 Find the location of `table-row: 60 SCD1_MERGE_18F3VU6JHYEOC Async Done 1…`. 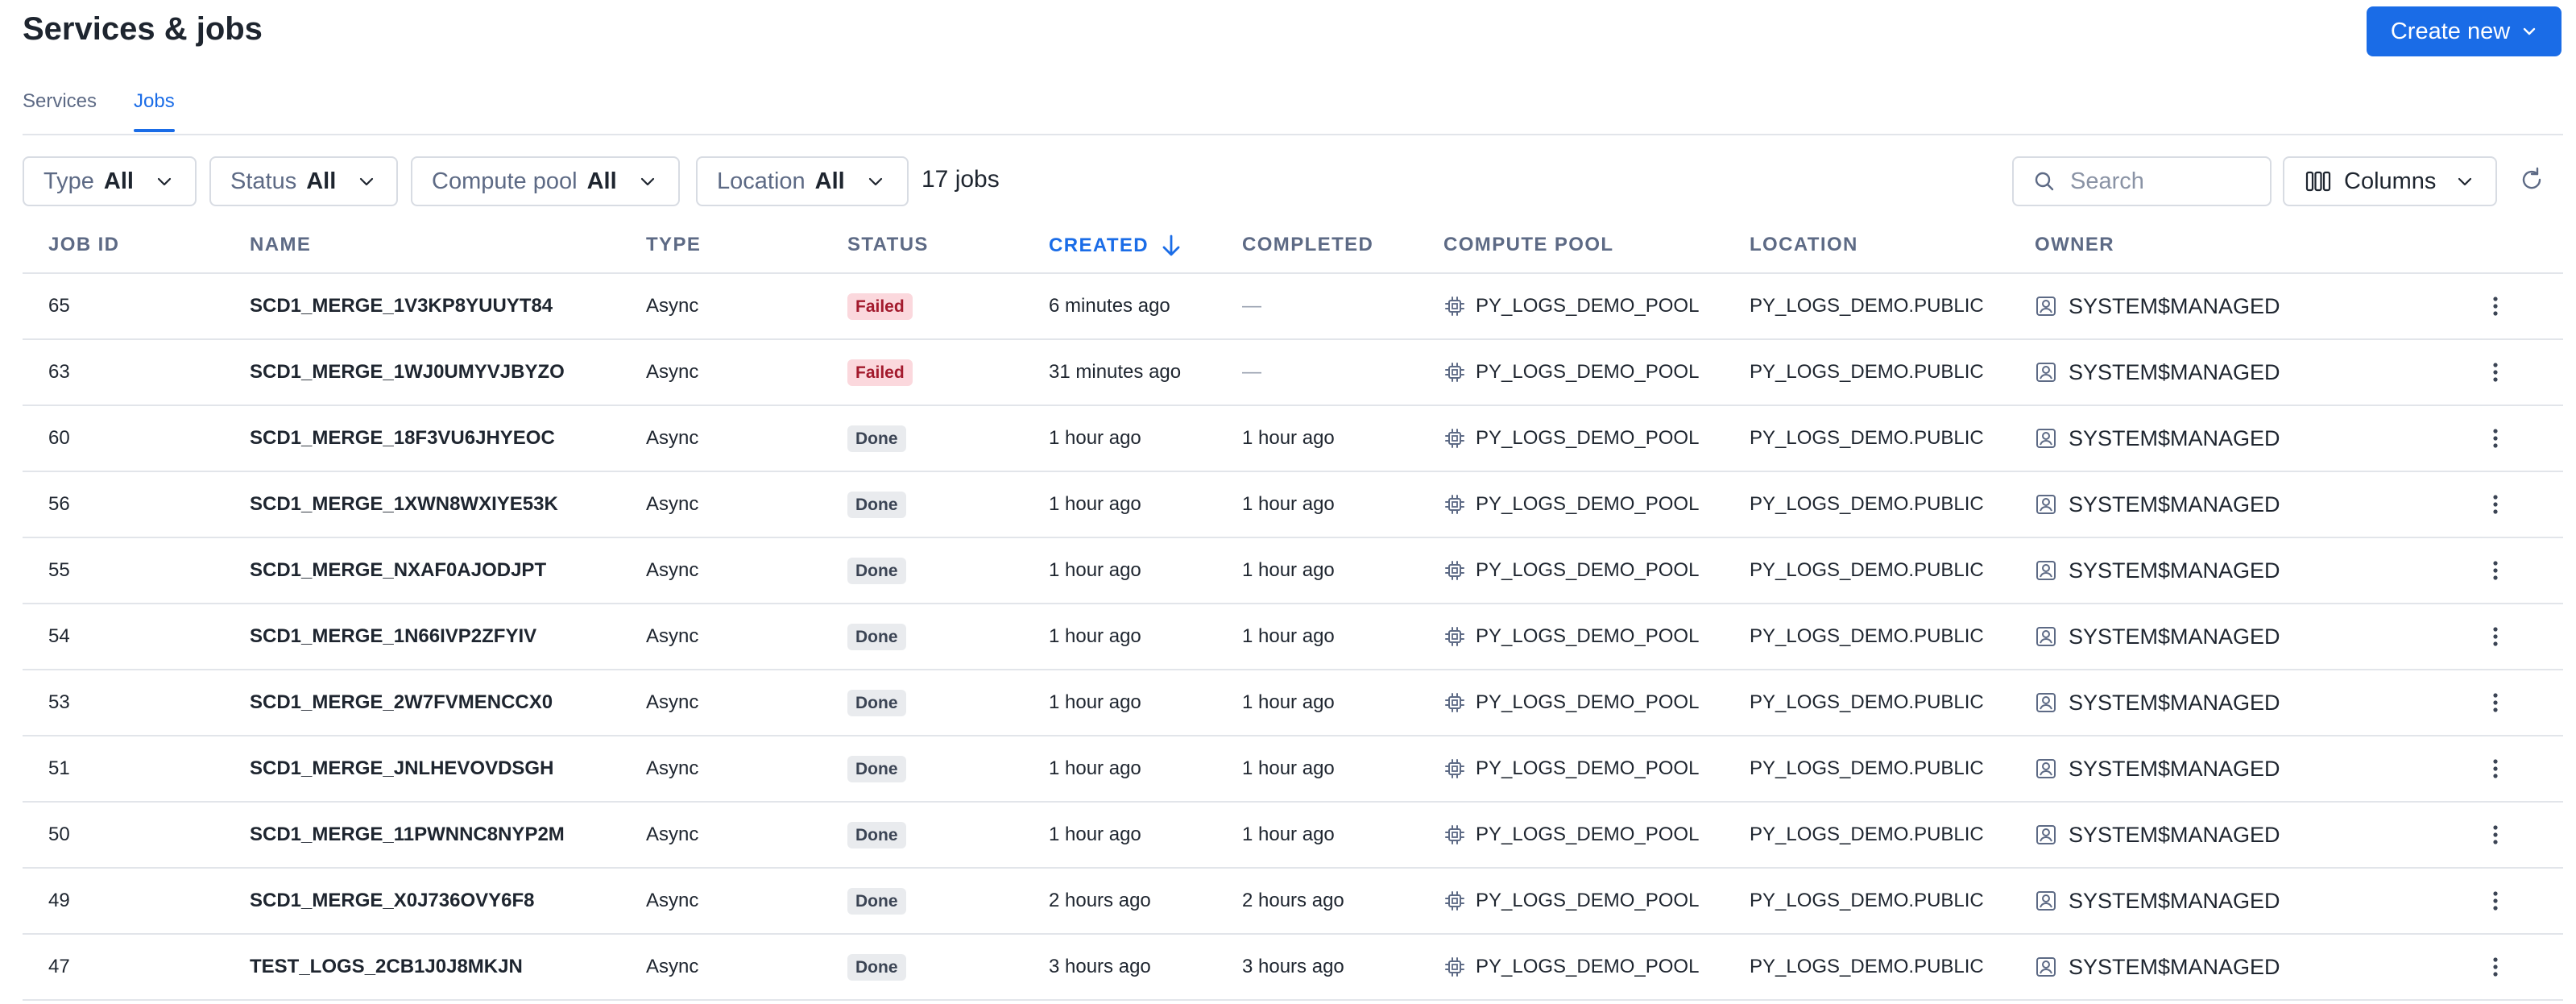

table-row: 60 SCD1_MERGE_18F3VU6JHYEOC Async Done 1… is located at coordinates (1293, 439).